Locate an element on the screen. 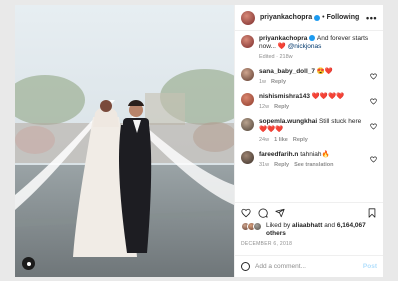 Image resolution: width=398 pixels, height=281 pixels. post-header: priyankachopra • Following ••• is located at coordinates (309, 18).